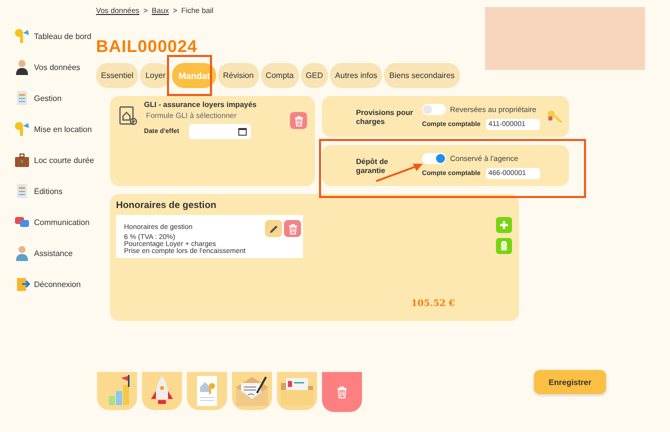 This screenshot has width=670, height=432. Describe the element at coordinates (48, 284) in the screenshot. I see `sidebar-item: Déconnexion` at that location.